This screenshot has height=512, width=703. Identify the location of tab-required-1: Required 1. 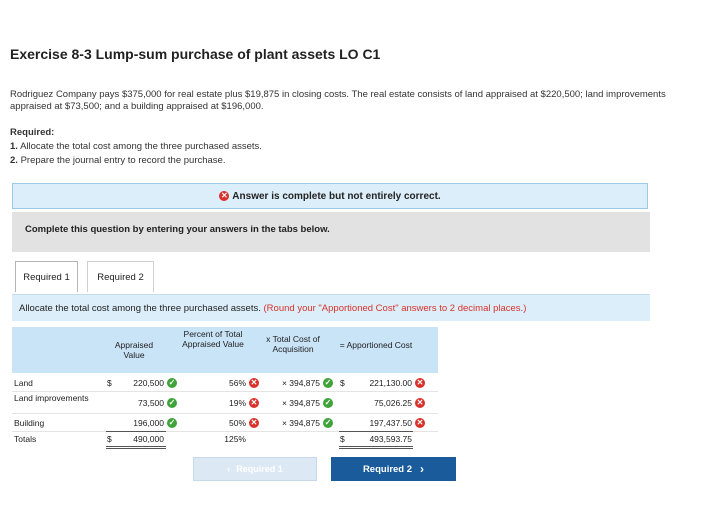
(46, 276).